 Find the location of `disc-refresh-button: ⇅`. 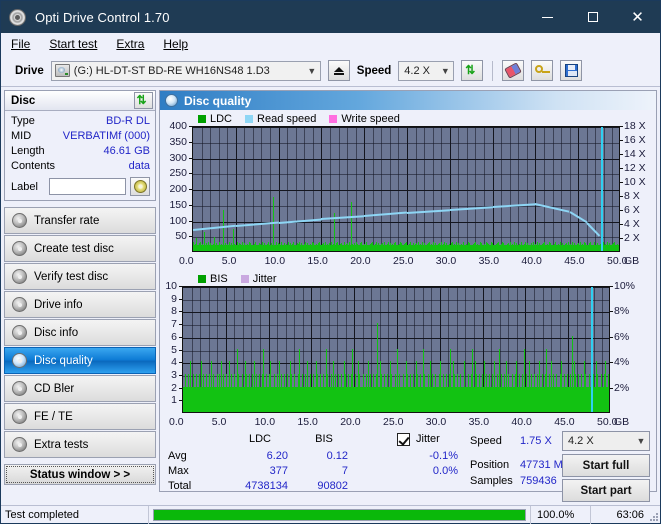

disc-refresh-button: ⇅ is located at coordinates (143, 100).